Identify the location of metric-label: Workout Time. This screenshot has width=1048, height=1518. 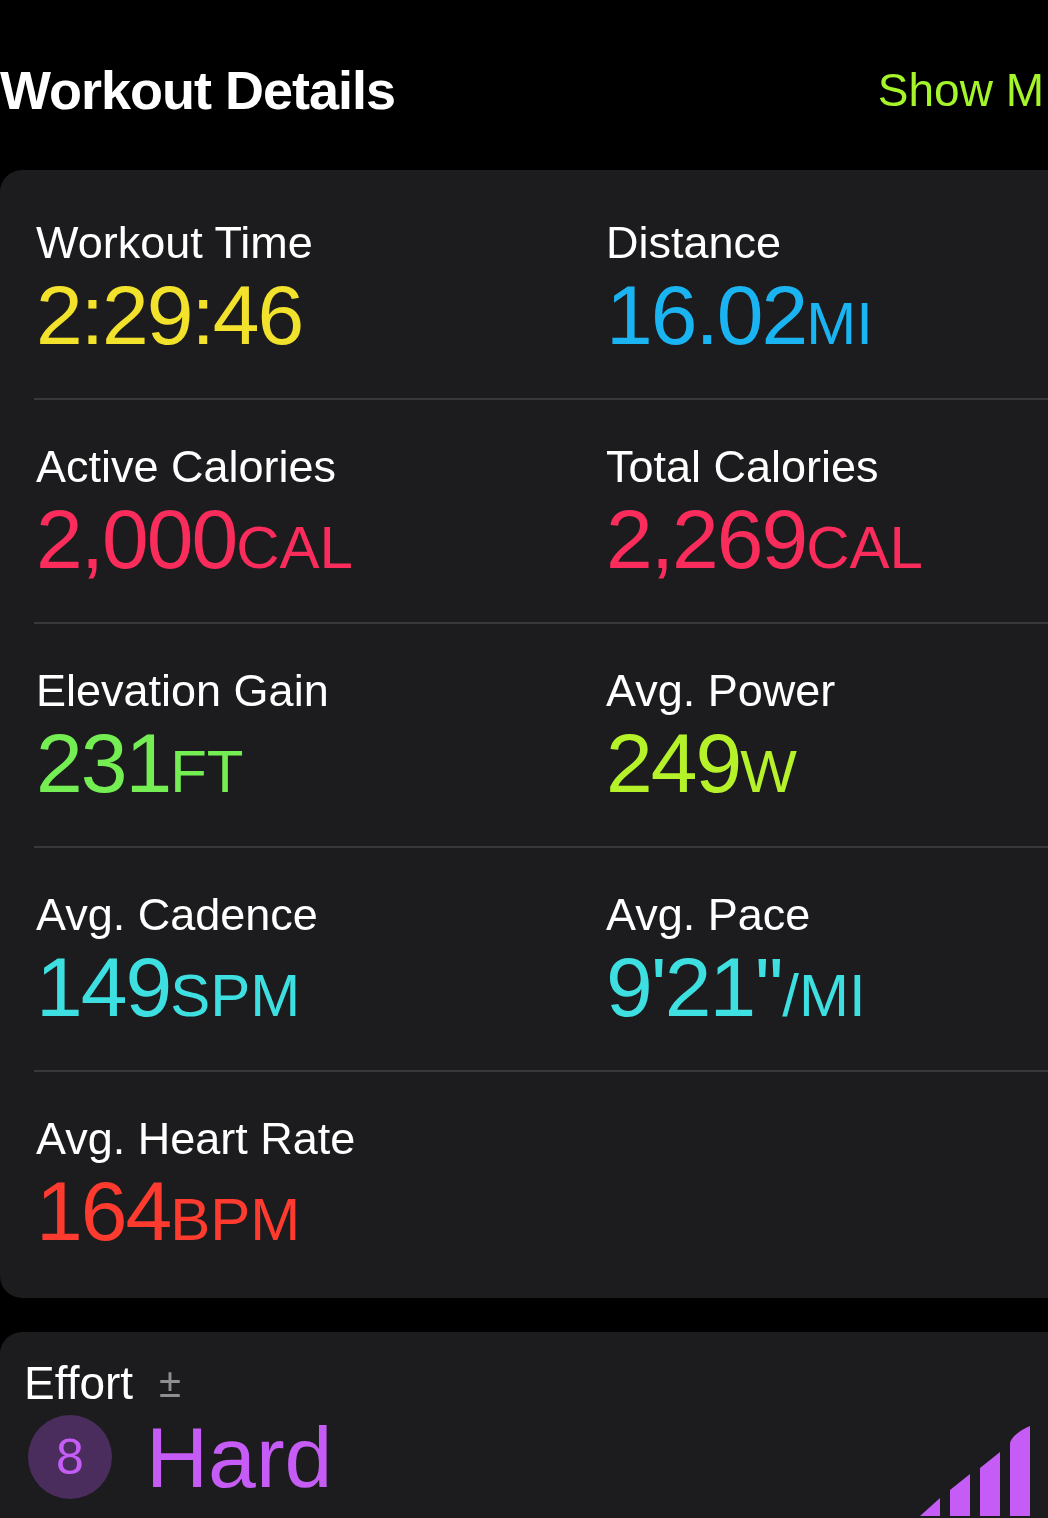
(175, 243).